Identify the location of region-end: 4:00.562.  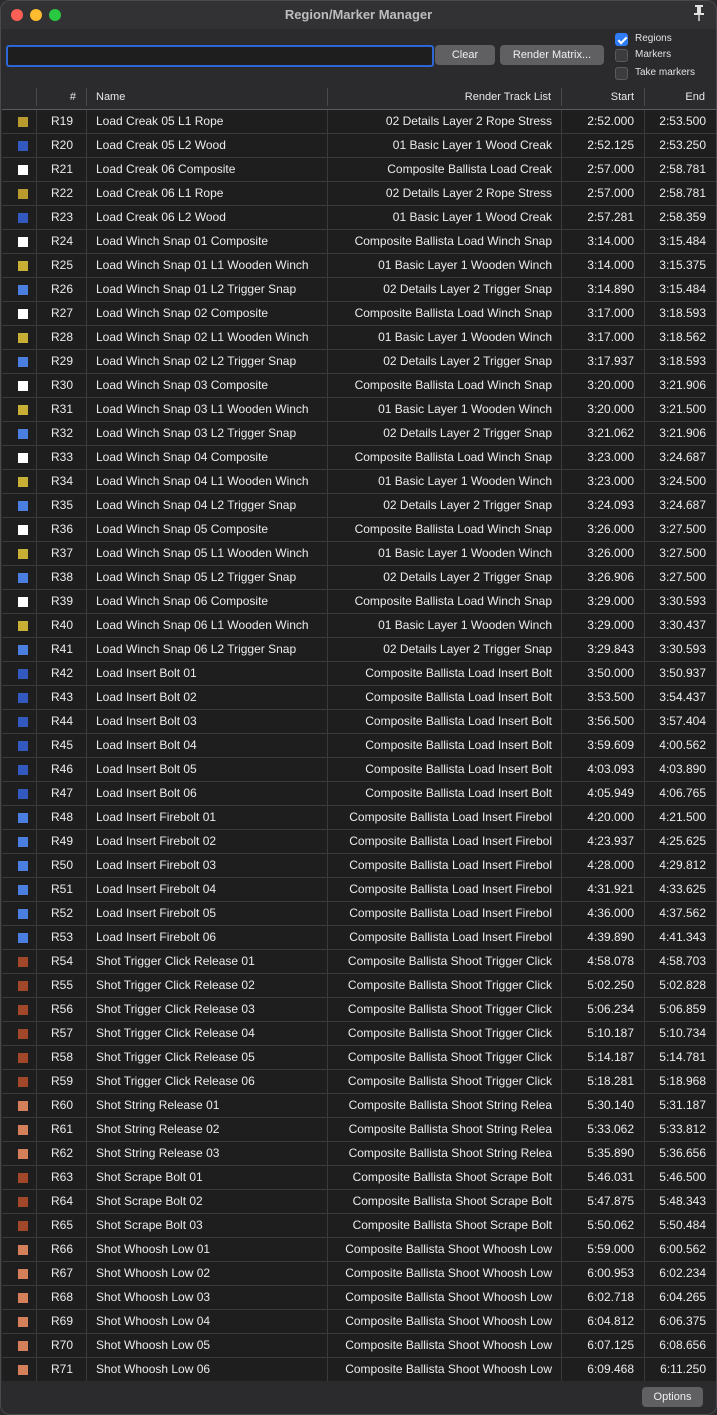
(676, 745).